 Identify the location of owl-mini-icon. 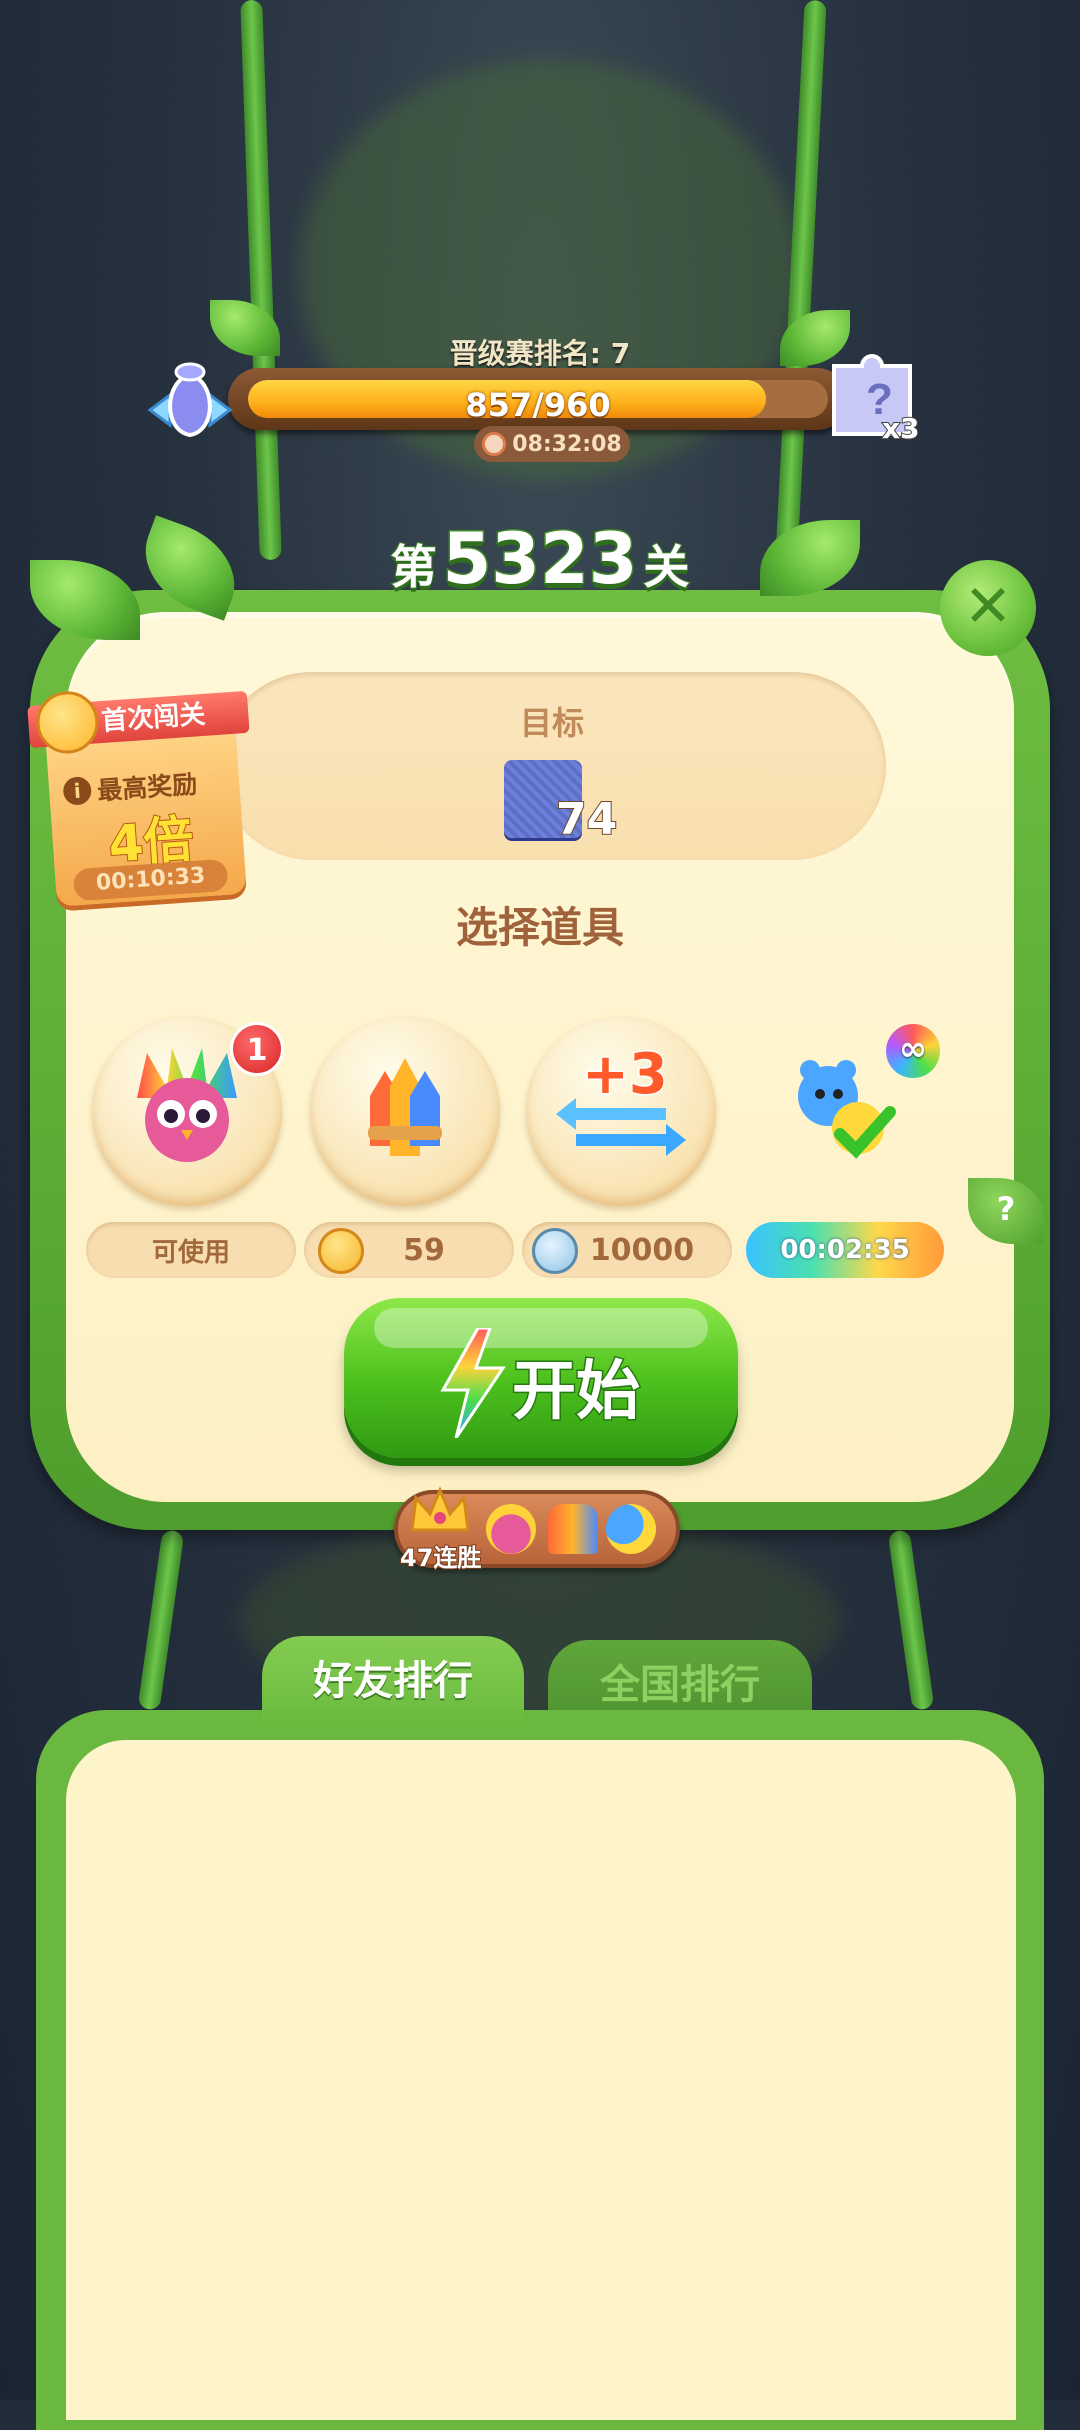
(511, 1529).